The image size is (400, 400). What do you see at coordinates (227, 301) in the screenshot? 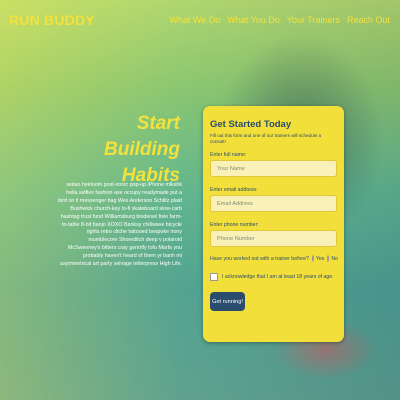
I see `get-running-button: Get running!` at bounding box center [227, 301].